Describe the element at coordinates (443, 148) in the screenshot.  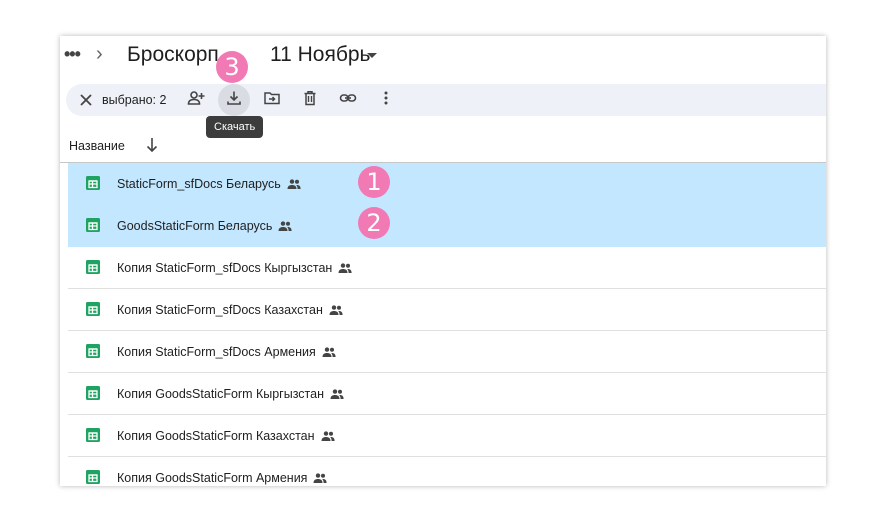
I see `column-header: Название` at that location.